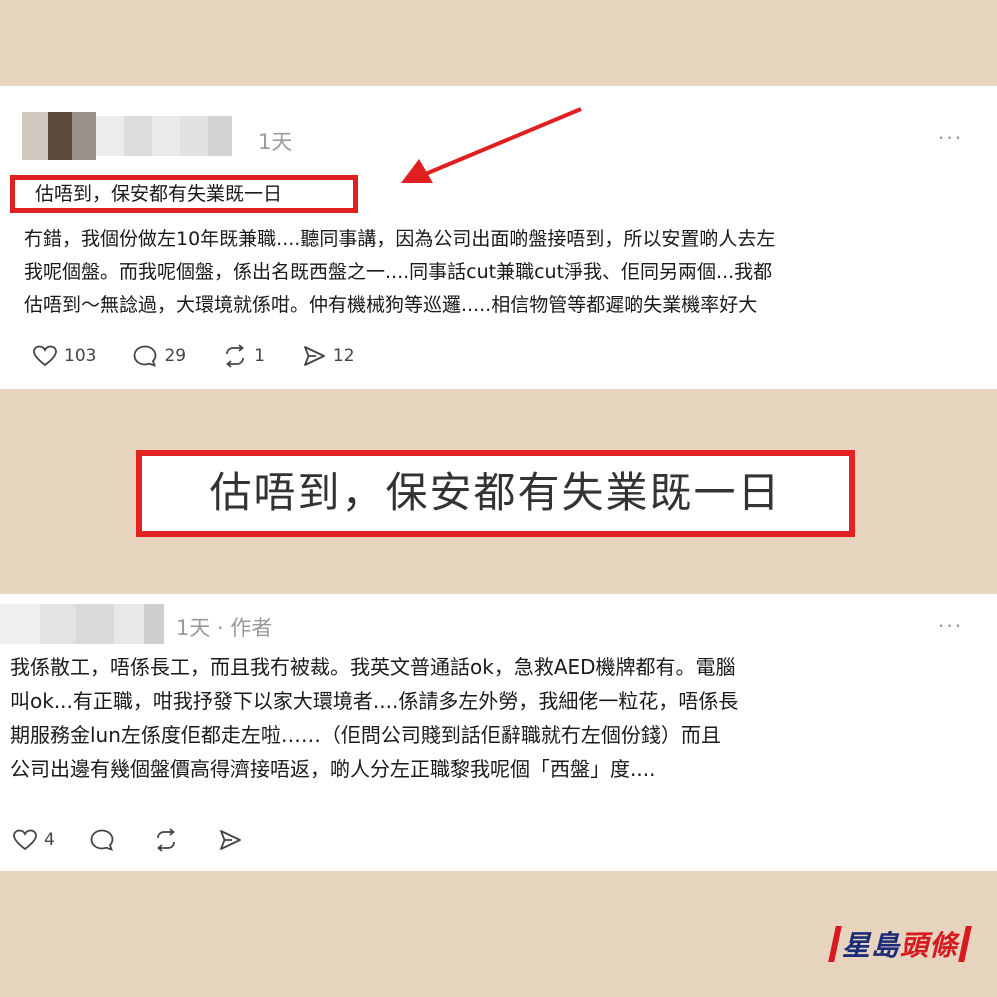  I want to click on post-title-highlight: 估唔到，保安都有失業既一日, so click(184, 194).